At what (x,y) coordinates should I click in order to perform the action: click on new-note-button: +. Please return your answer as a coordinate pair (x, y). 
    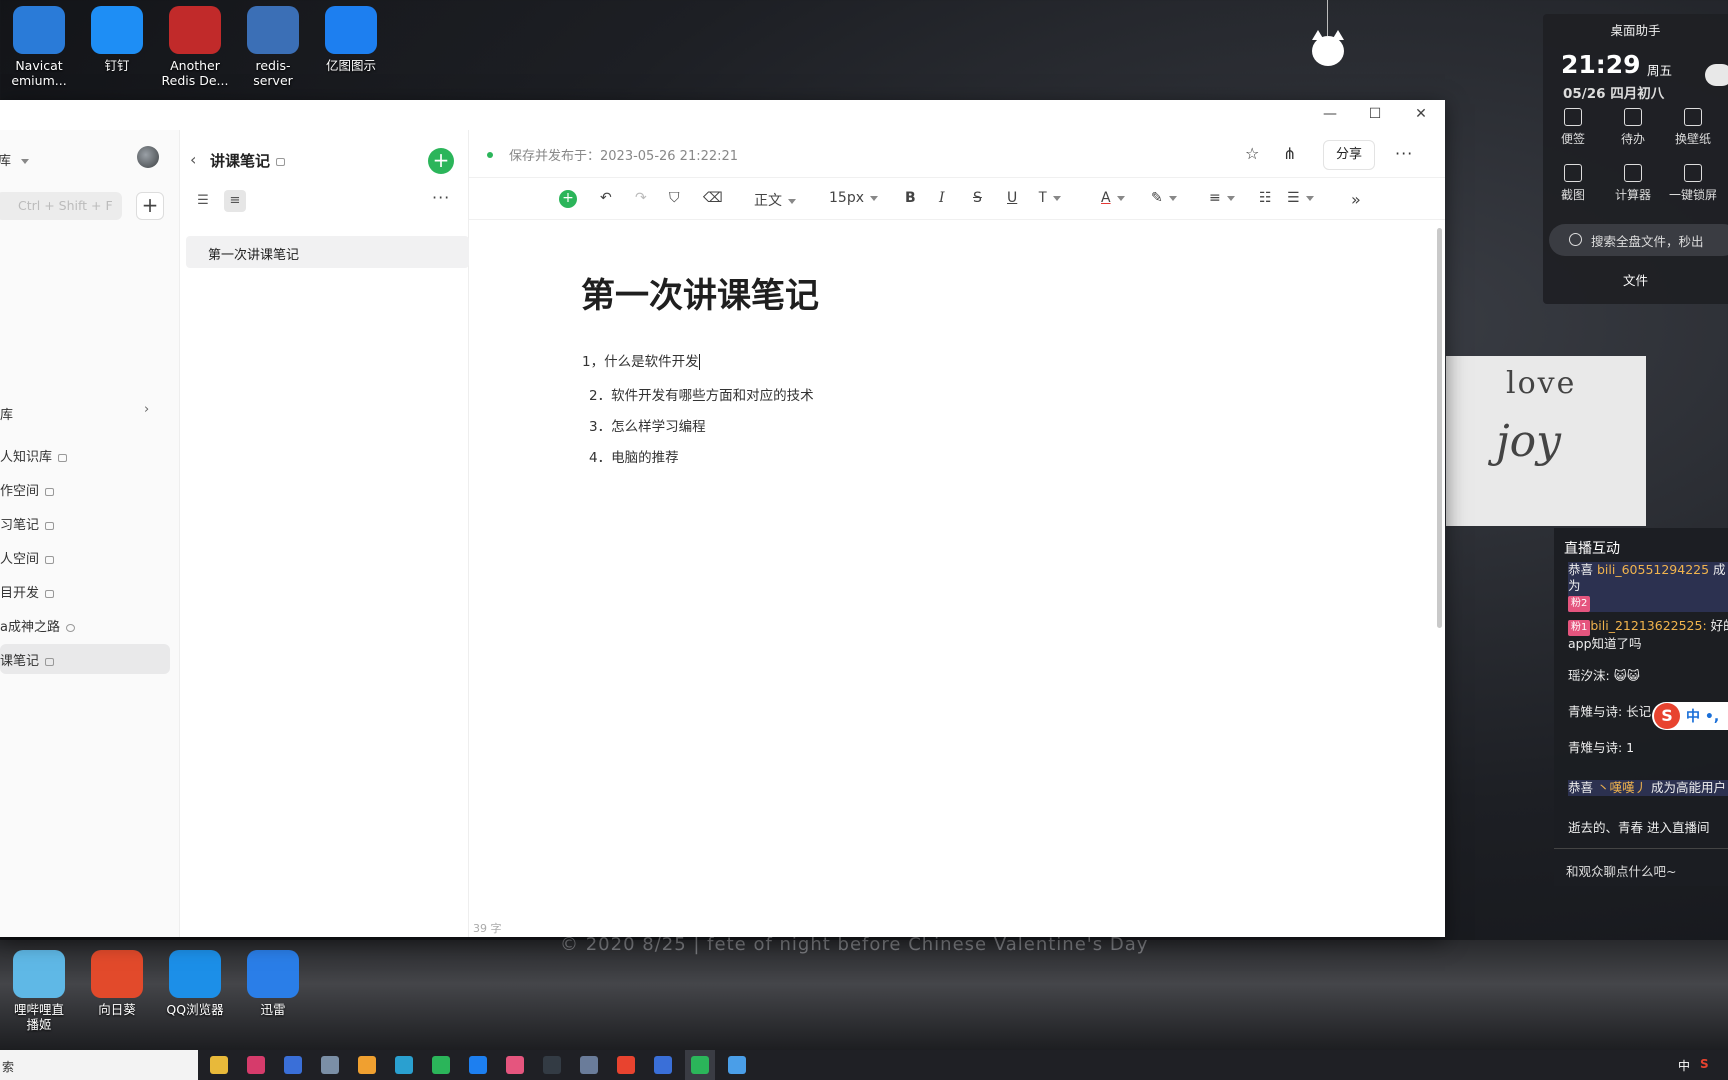
    Looking at the image, I should click on (441, 161).